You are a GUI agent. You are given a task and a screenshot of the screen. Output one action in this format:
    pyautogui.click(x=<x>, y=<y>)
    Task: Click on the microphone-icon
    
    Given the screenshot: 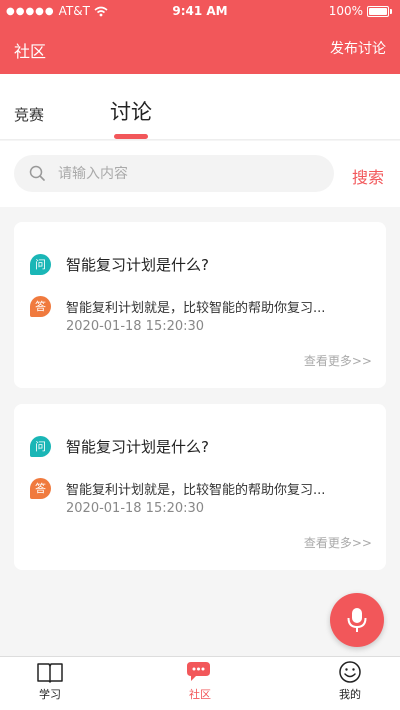 What is the action you would take?
    pyautogui.click(x=357, y=620)
    